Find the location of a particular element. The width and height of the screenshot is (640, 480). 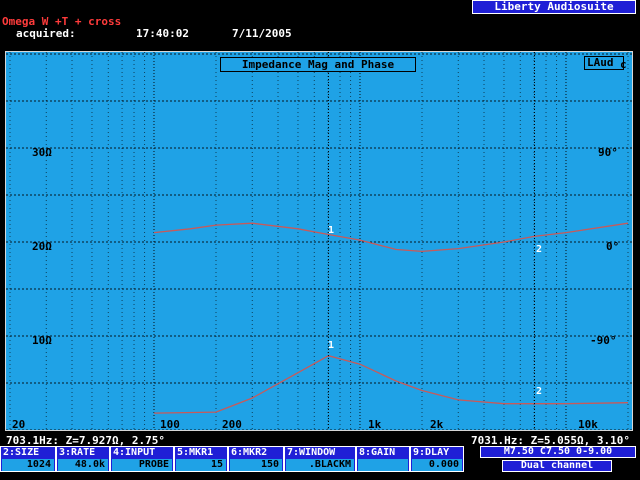

status-settings: M7.50 C7.50 0-9.00 is located at coordinates (558, 452).